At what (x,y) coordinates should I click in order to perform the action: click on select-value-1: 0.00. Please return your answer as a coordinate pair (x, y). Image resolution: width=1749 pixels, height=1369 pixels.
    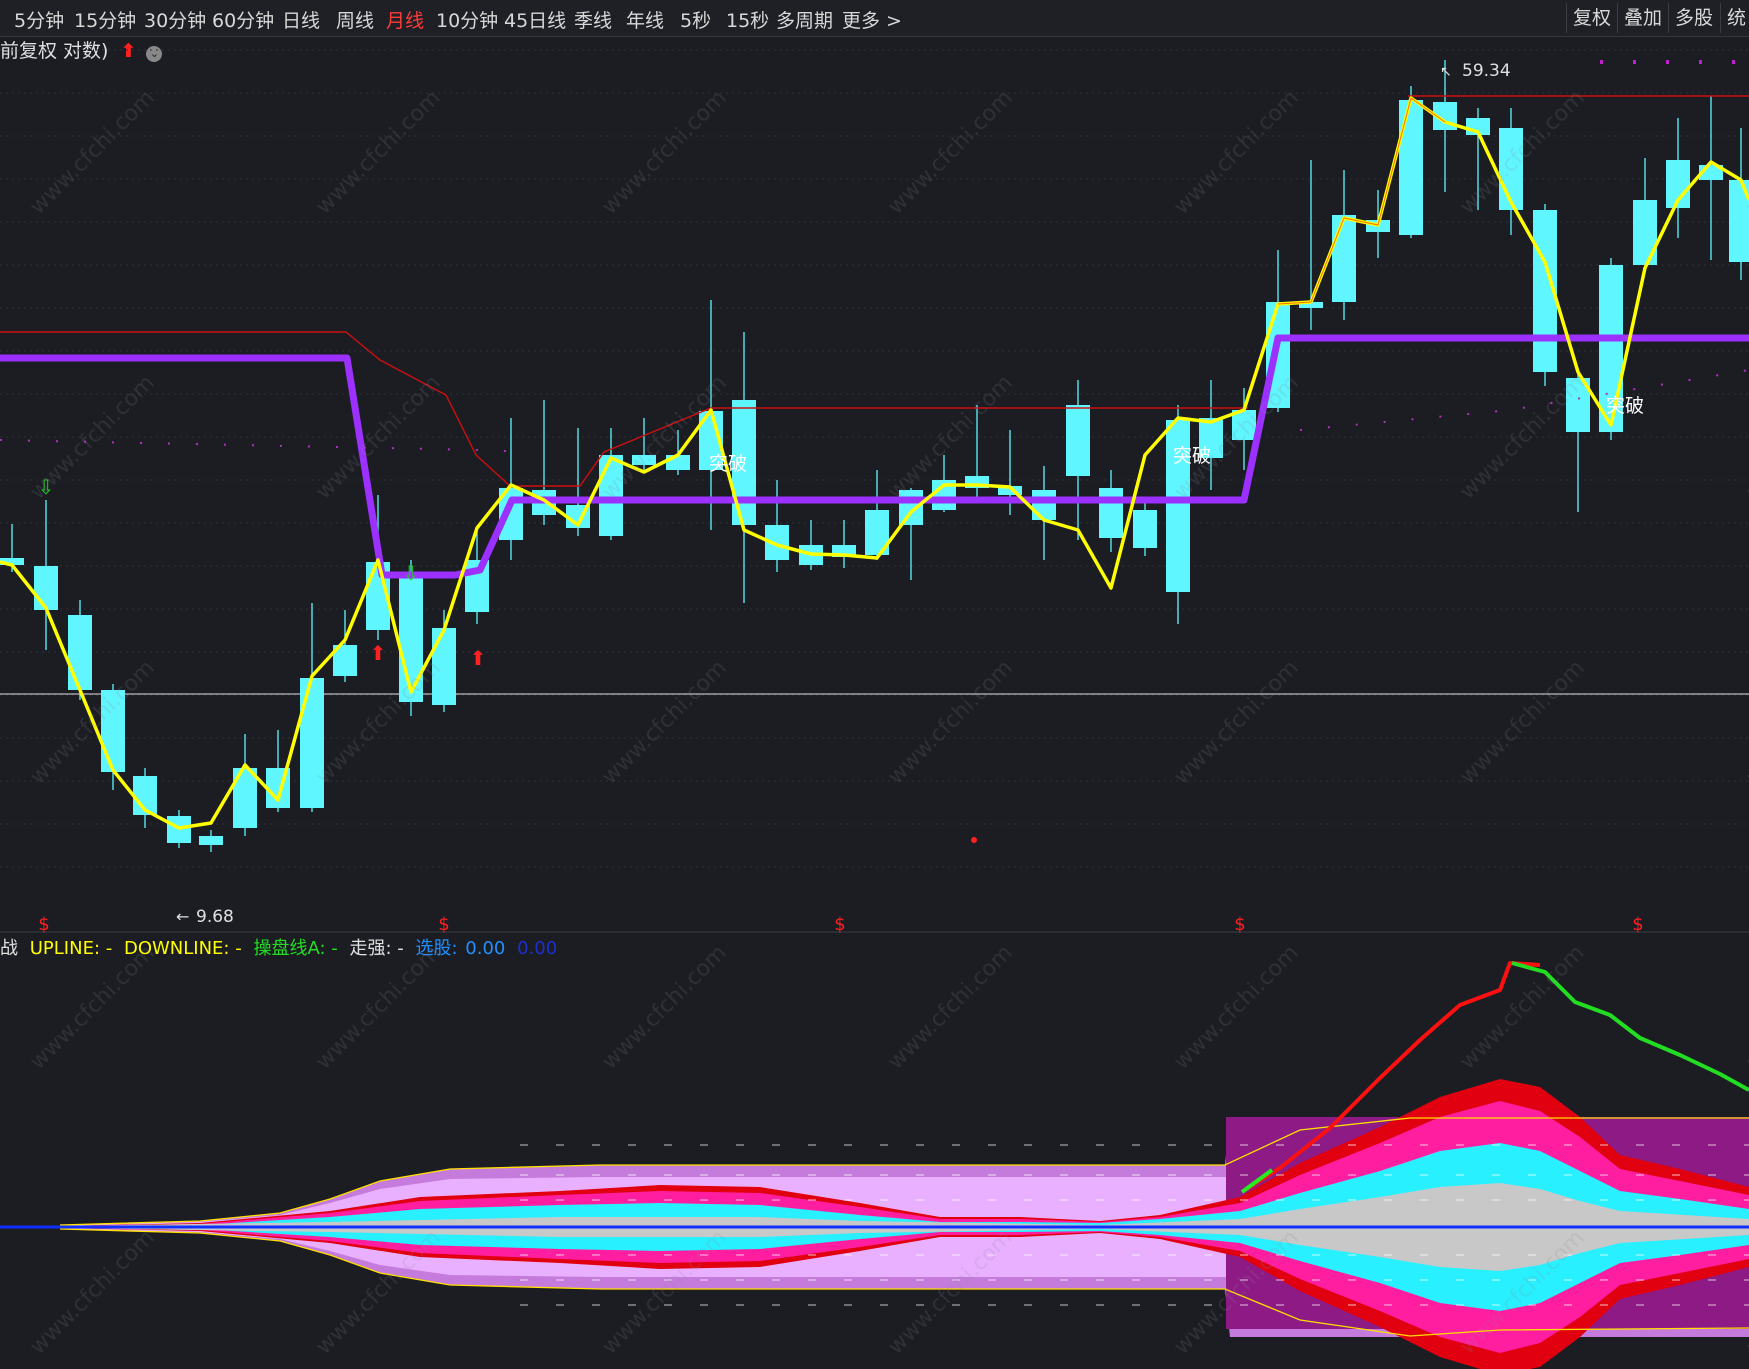
    Looking at the image, I should click on (485, 948).